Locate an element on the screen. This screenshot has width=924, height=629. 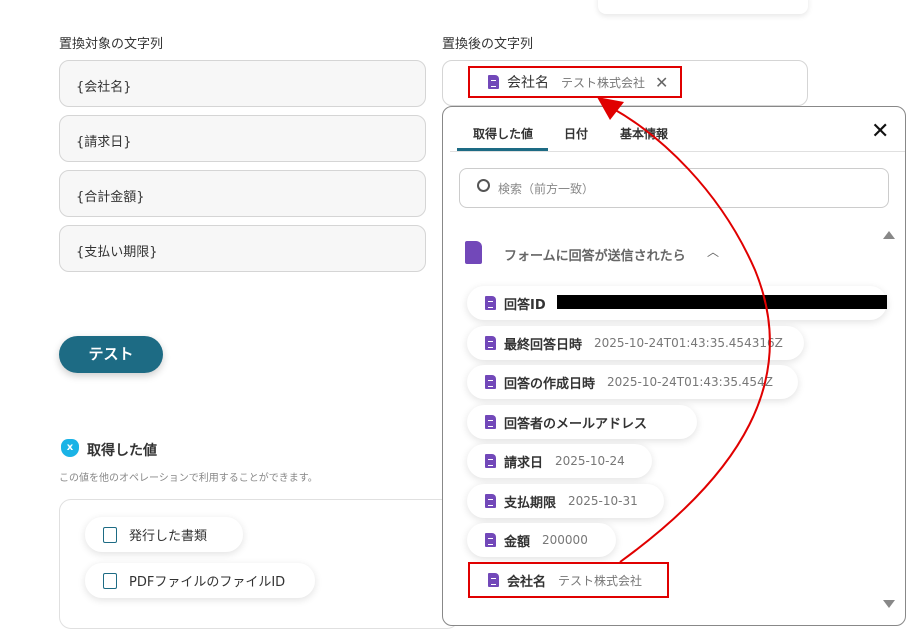
remove-icon: ✕ is located at coordinates (661, 82).